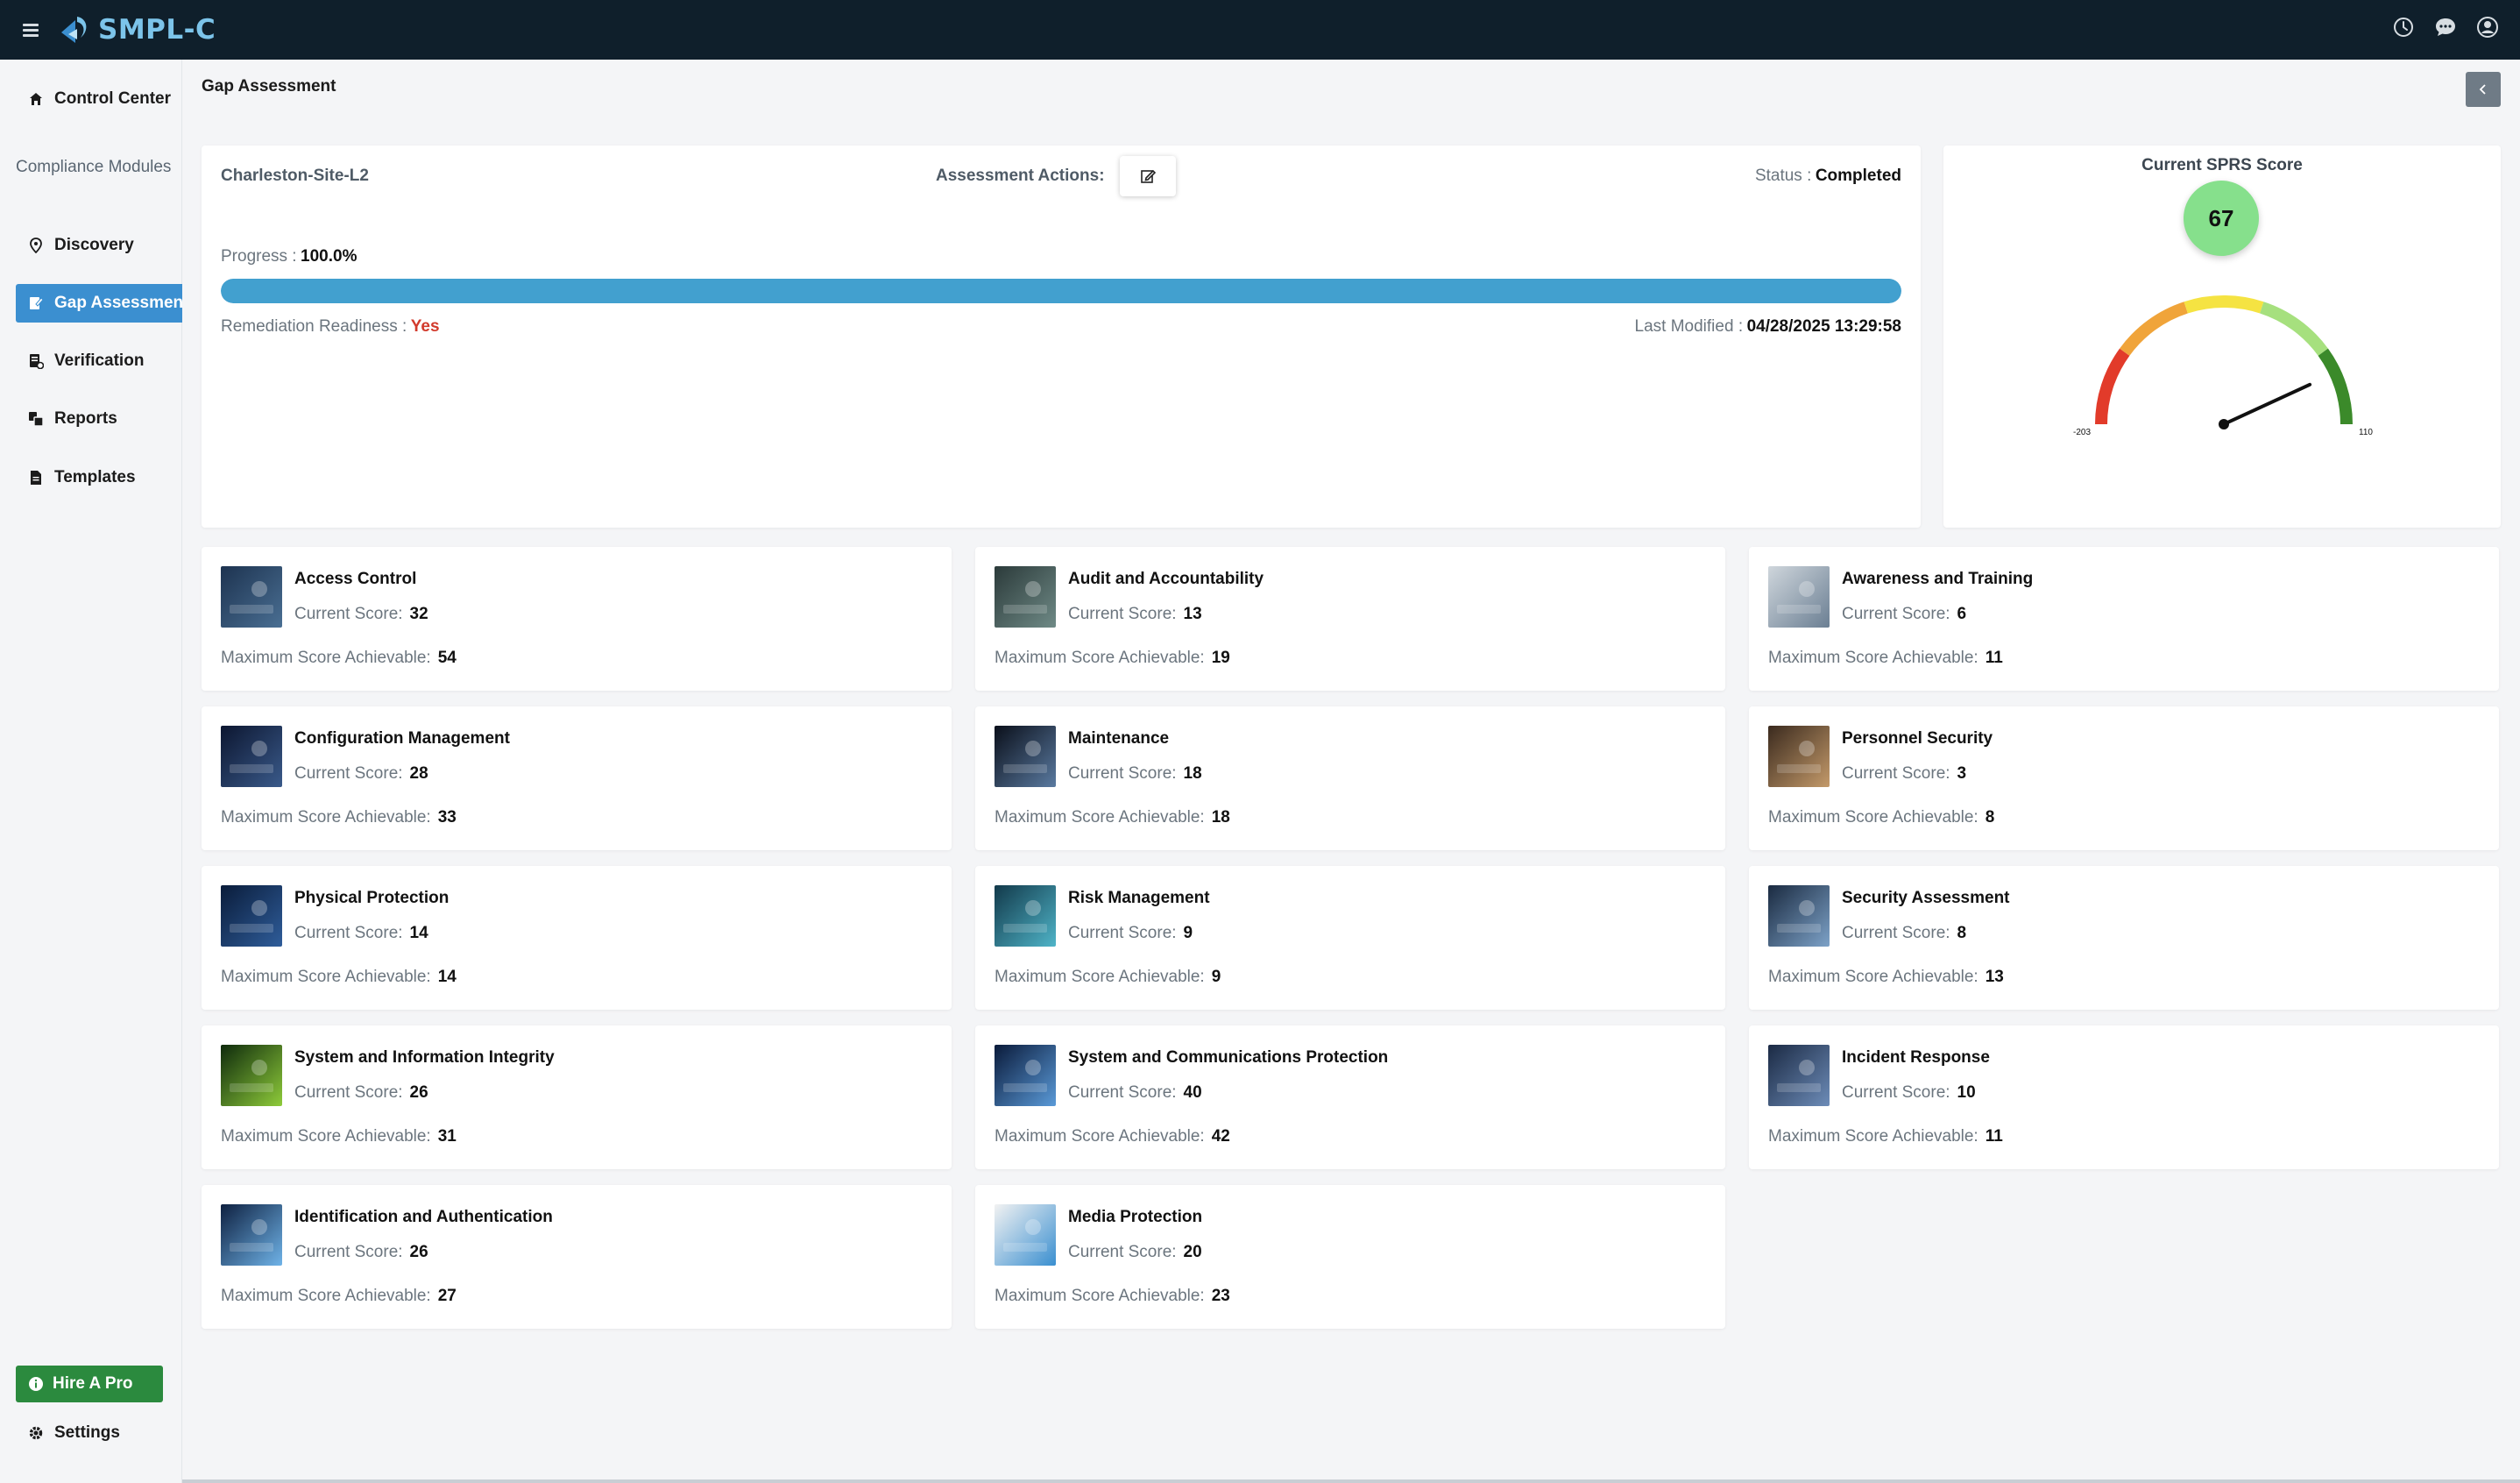  What do you see at coordinates (2487, 27) in the screenshot?
I see `user-account-icon` at bounding box center [2487, 27].